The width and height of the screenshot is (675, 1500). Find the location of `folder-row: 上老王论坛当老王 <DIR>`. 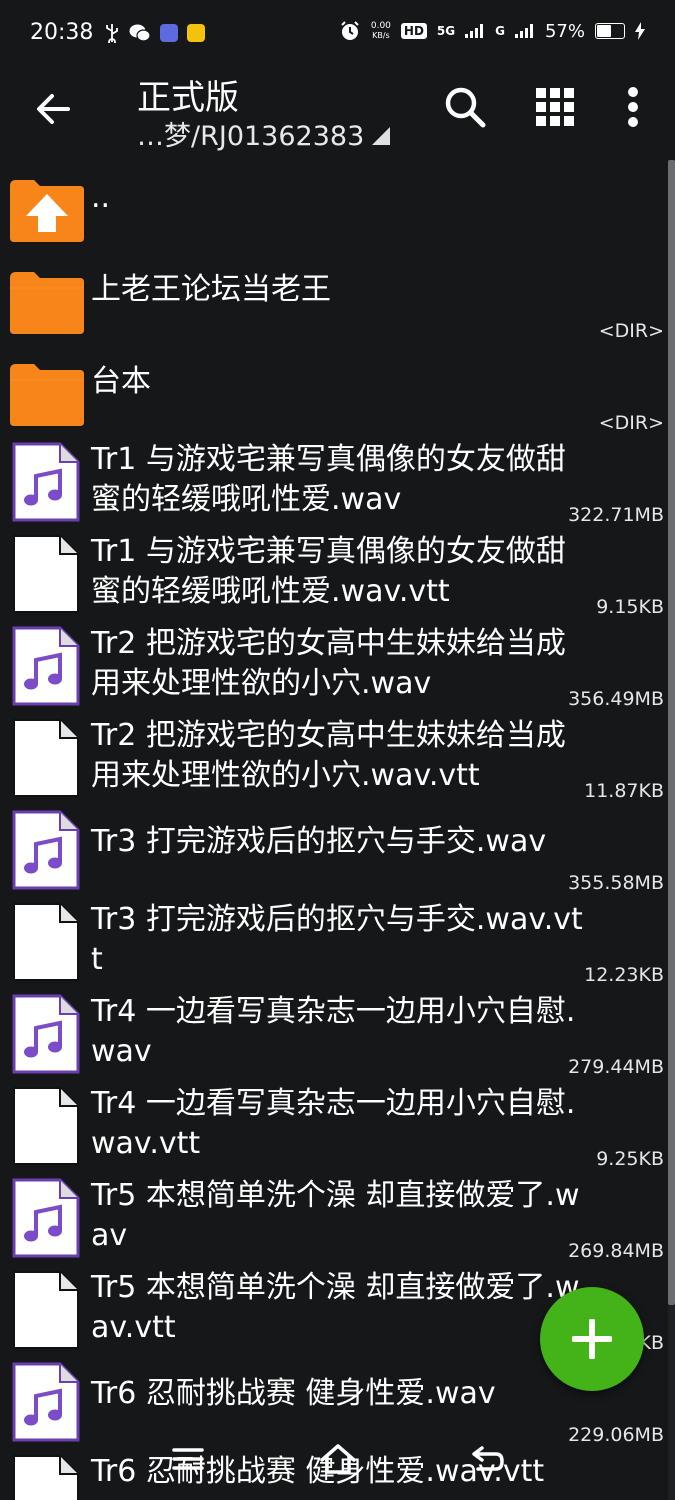

folder-row: 上老王论坛当老王 <DIR> is located at coordinates (334, 298).